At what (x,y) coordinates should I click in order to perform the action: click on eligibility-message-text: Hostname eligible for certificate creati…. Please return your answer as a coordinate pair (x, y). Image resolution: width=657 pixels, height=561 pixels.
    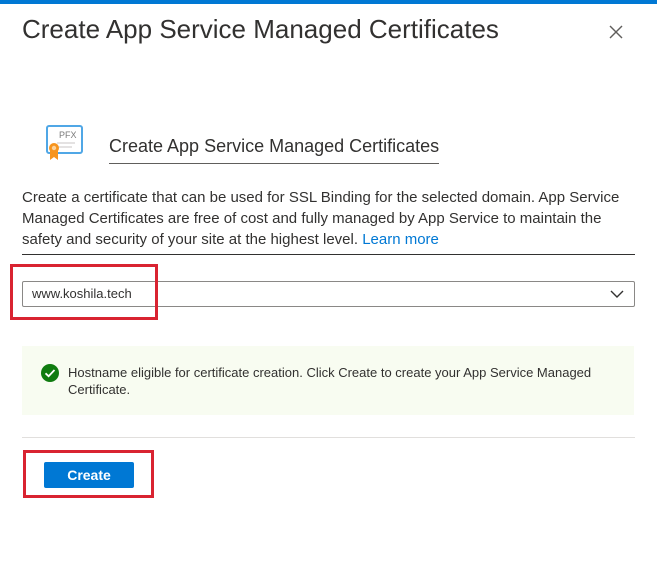
    Looking at the image, I should click on (330, 381).